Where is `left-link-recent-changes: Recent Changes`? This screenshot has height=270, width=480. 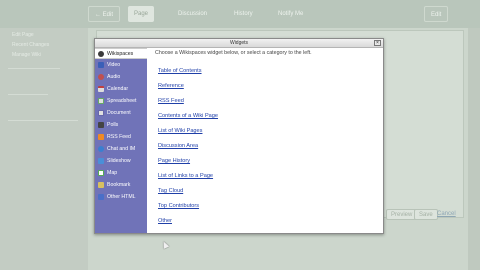 left-link-recent-changes: Recent Changes is located at coordinates (30, 45).